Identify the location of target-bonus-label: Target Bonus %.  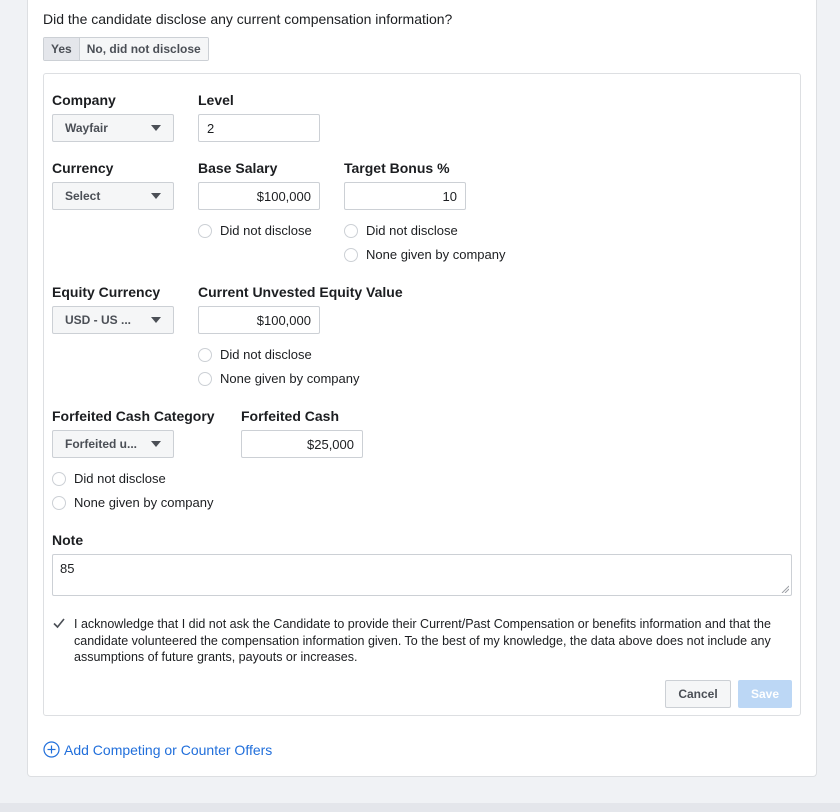
(397, 168).